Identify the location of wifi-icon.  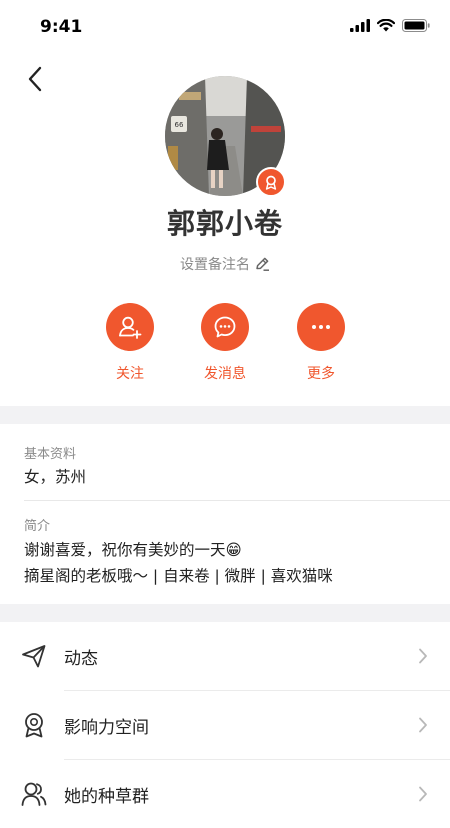
(386, 25).